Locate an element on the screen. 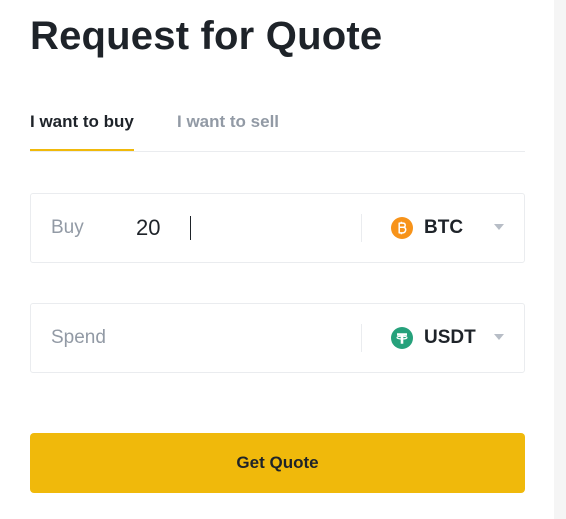  spend-coin-name: USDT is located at coordinates (450, 337).